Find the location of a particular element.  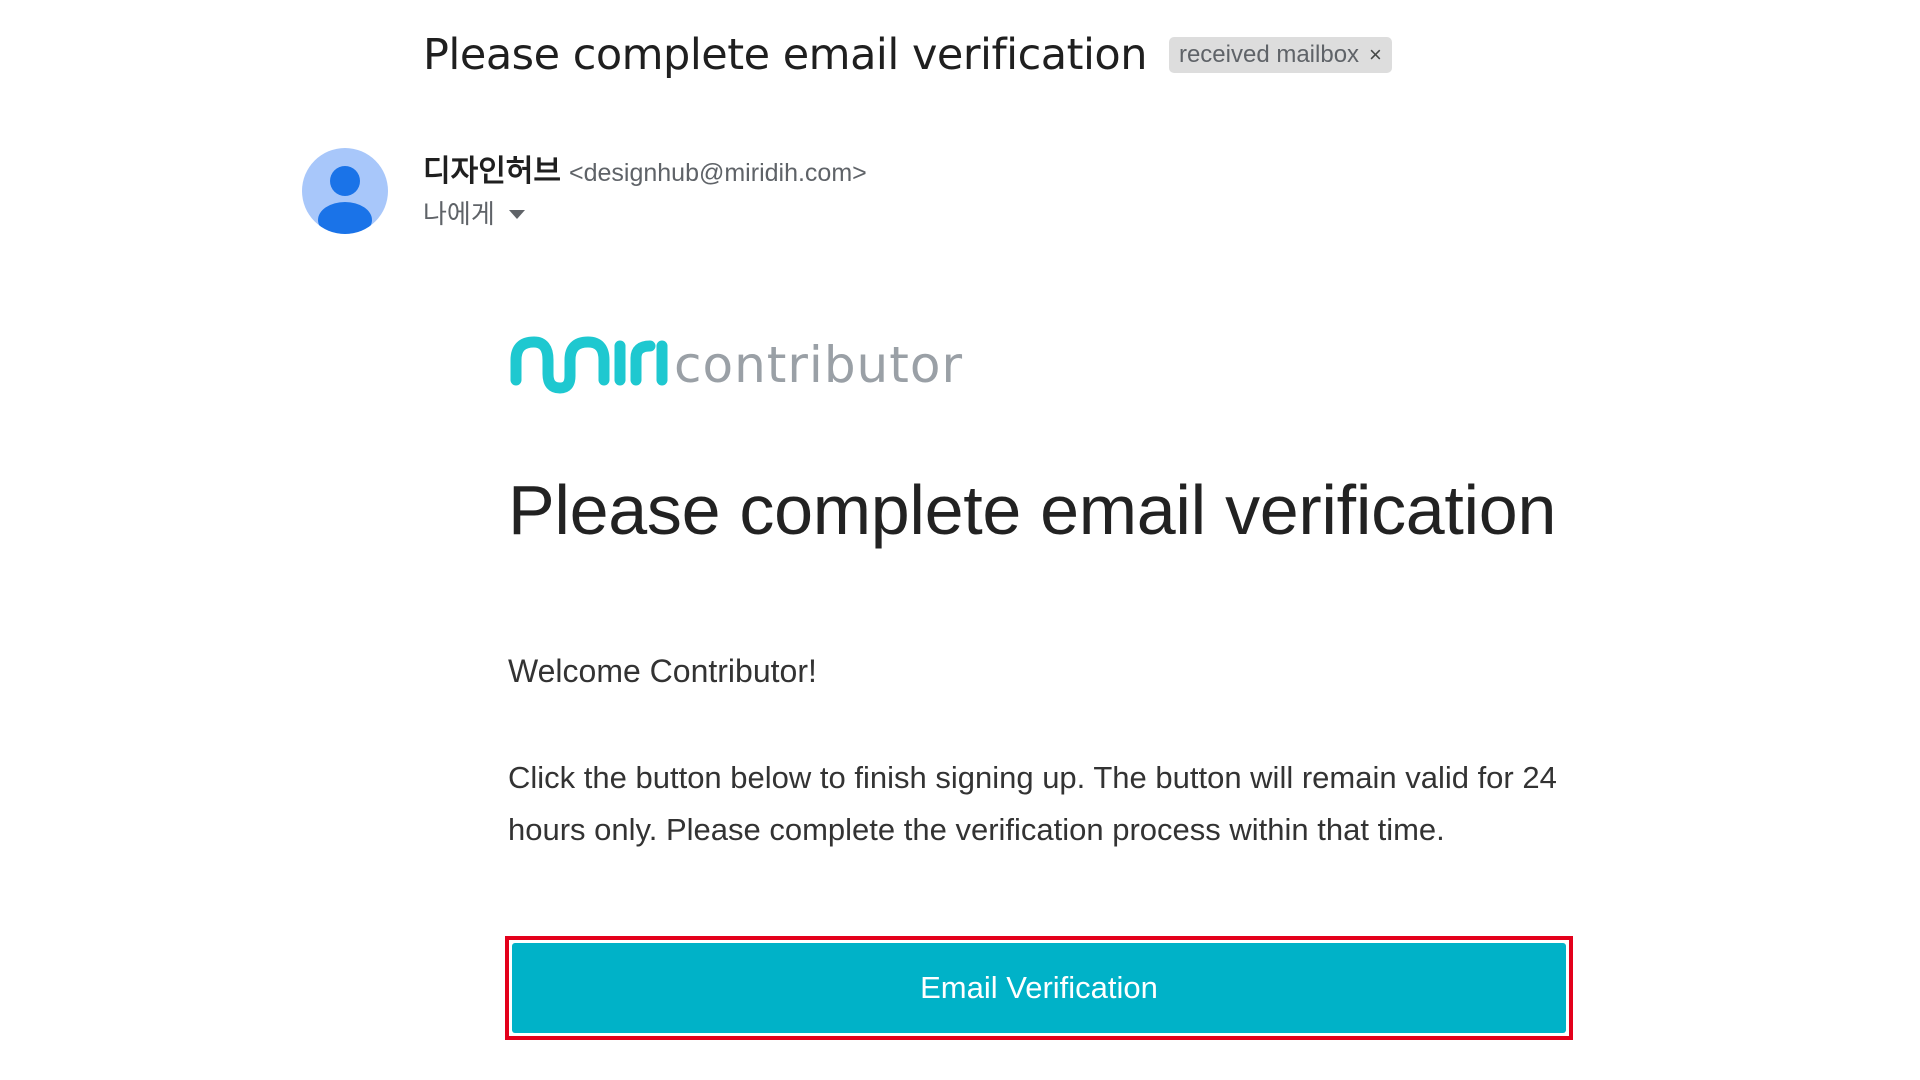

person-icon is located at coordinates (345, 200).